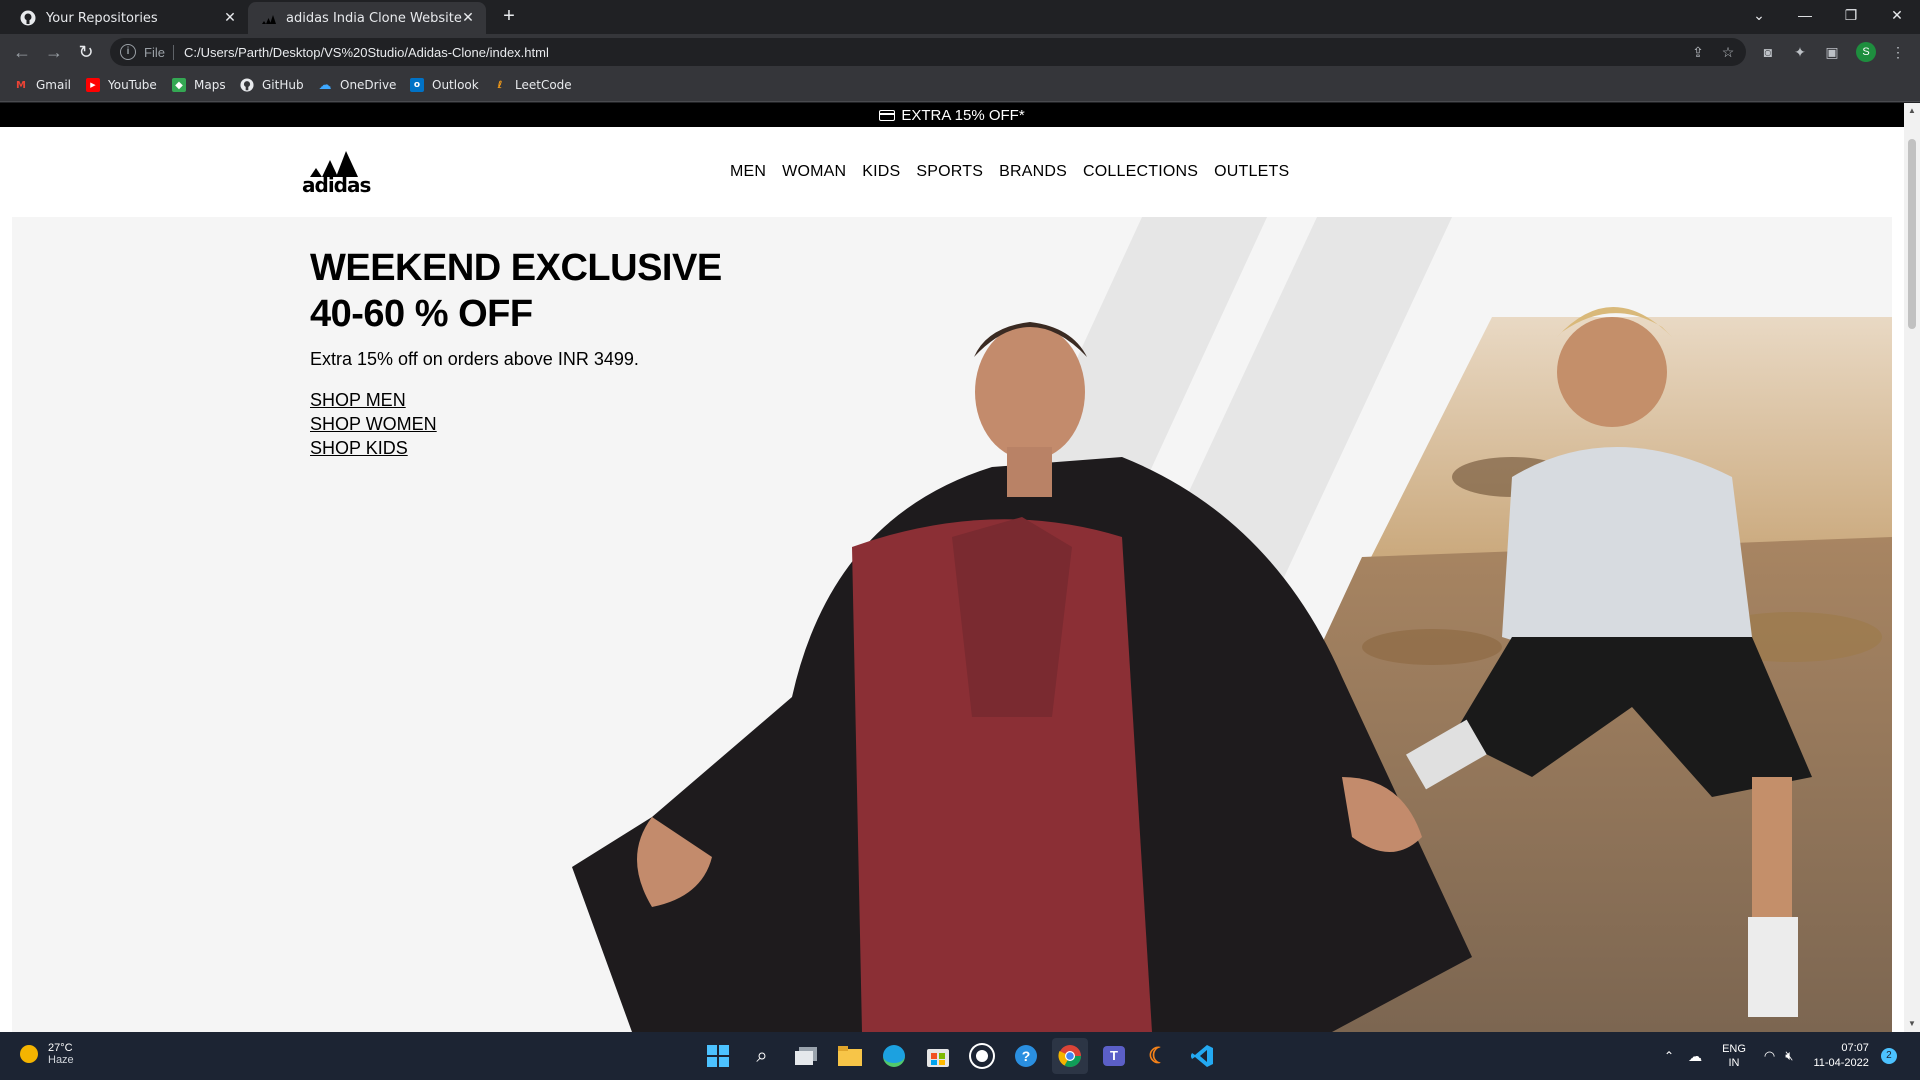  I want to click on side-panel-icon: ▣, so click(1832, 52).